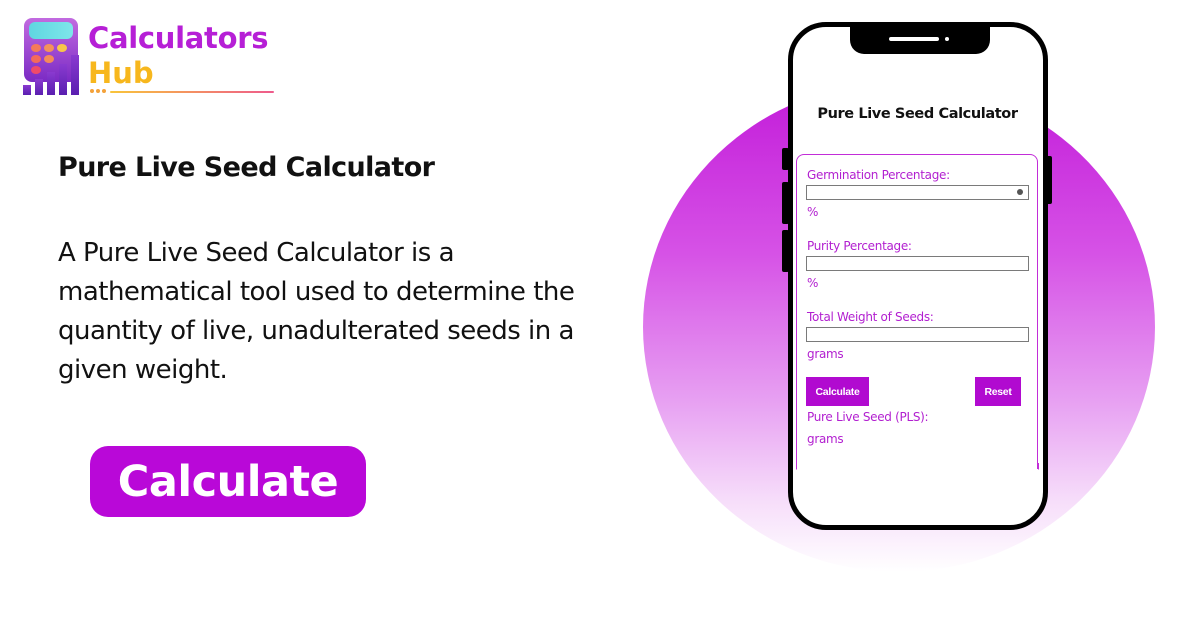  Describe the element at coordinates (813, 212) in the screenshot. I see `germination-unit: %` at that location.